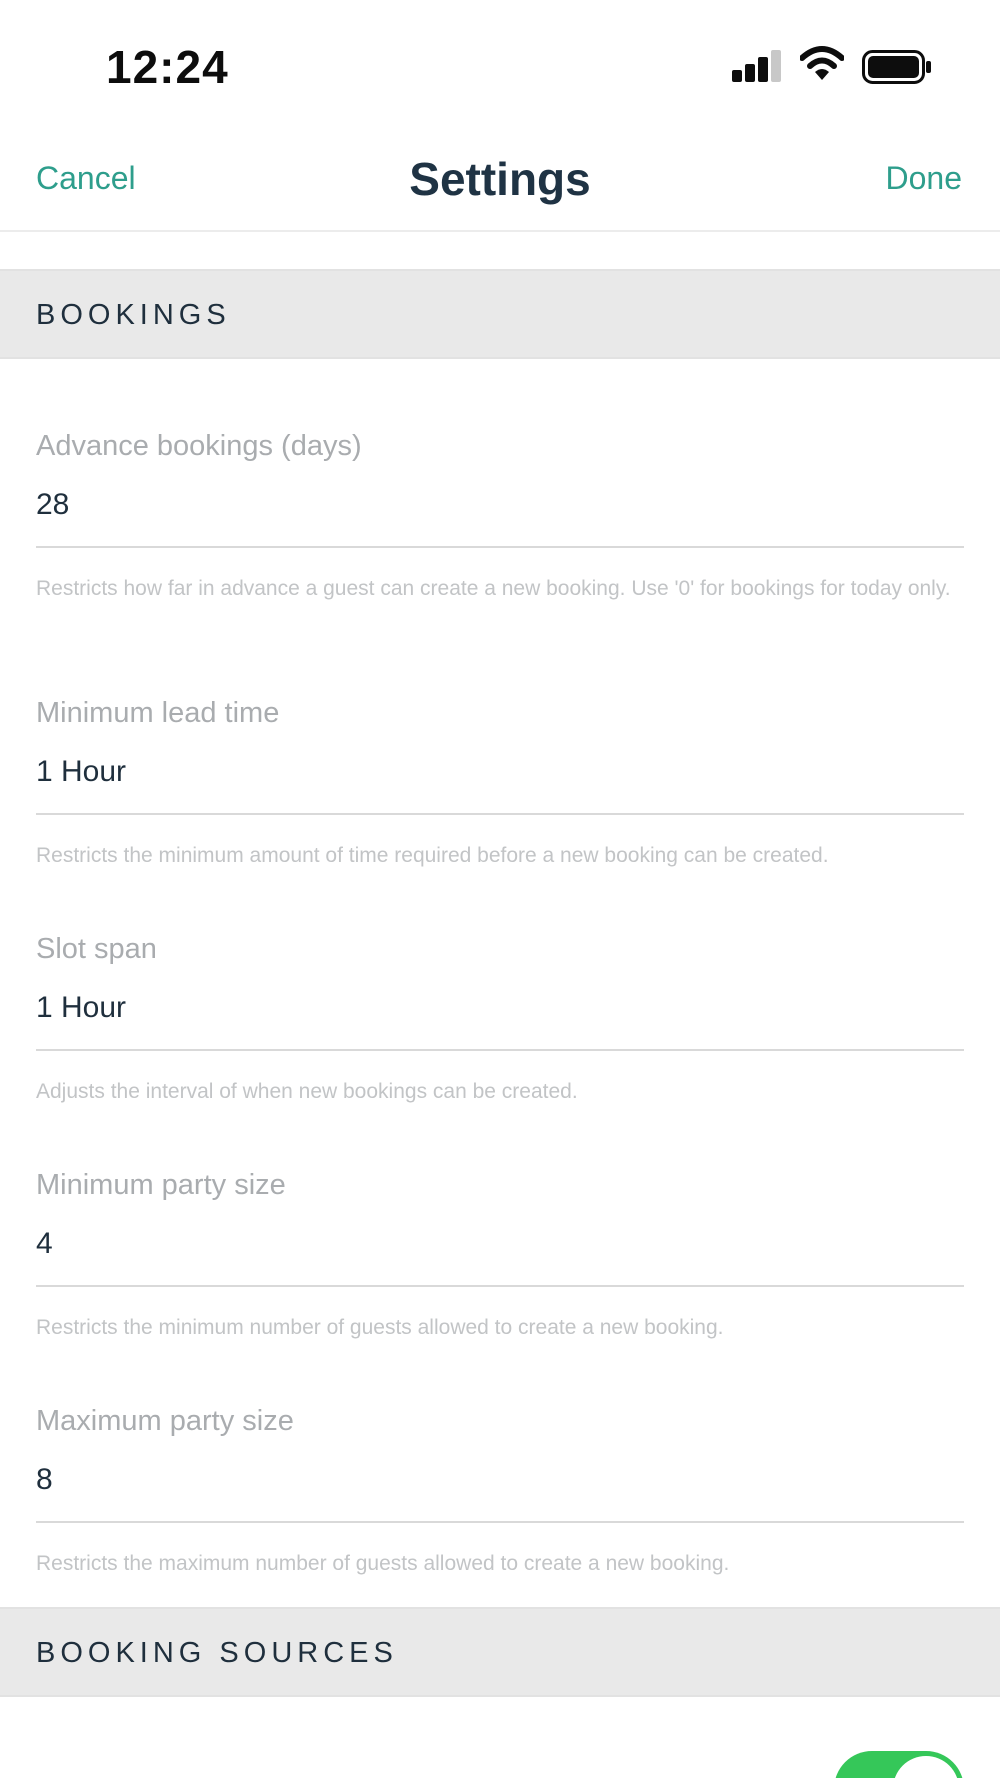 The width and height of the screenshot is (1000, 1778). What do you see at coordinates (500, 1652) in the screenshot?
I see `section-header-booking-sources: BOOKING SOURCES` at bounding box center [500, 1652].